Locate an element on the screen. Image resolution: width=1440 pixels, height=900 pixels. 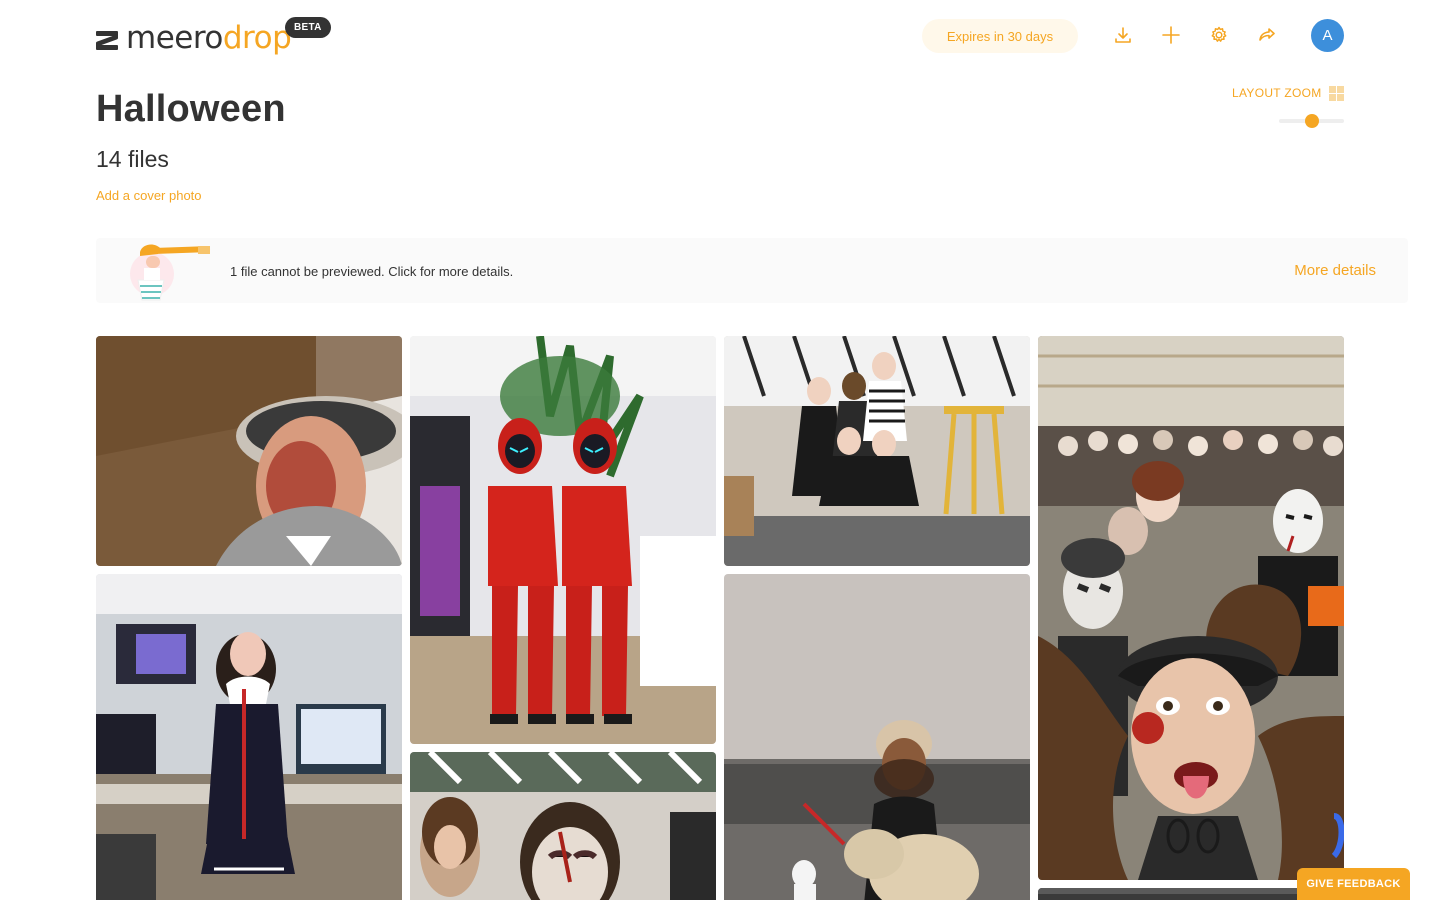
add-files-button is located at coordinates (1171, 35).